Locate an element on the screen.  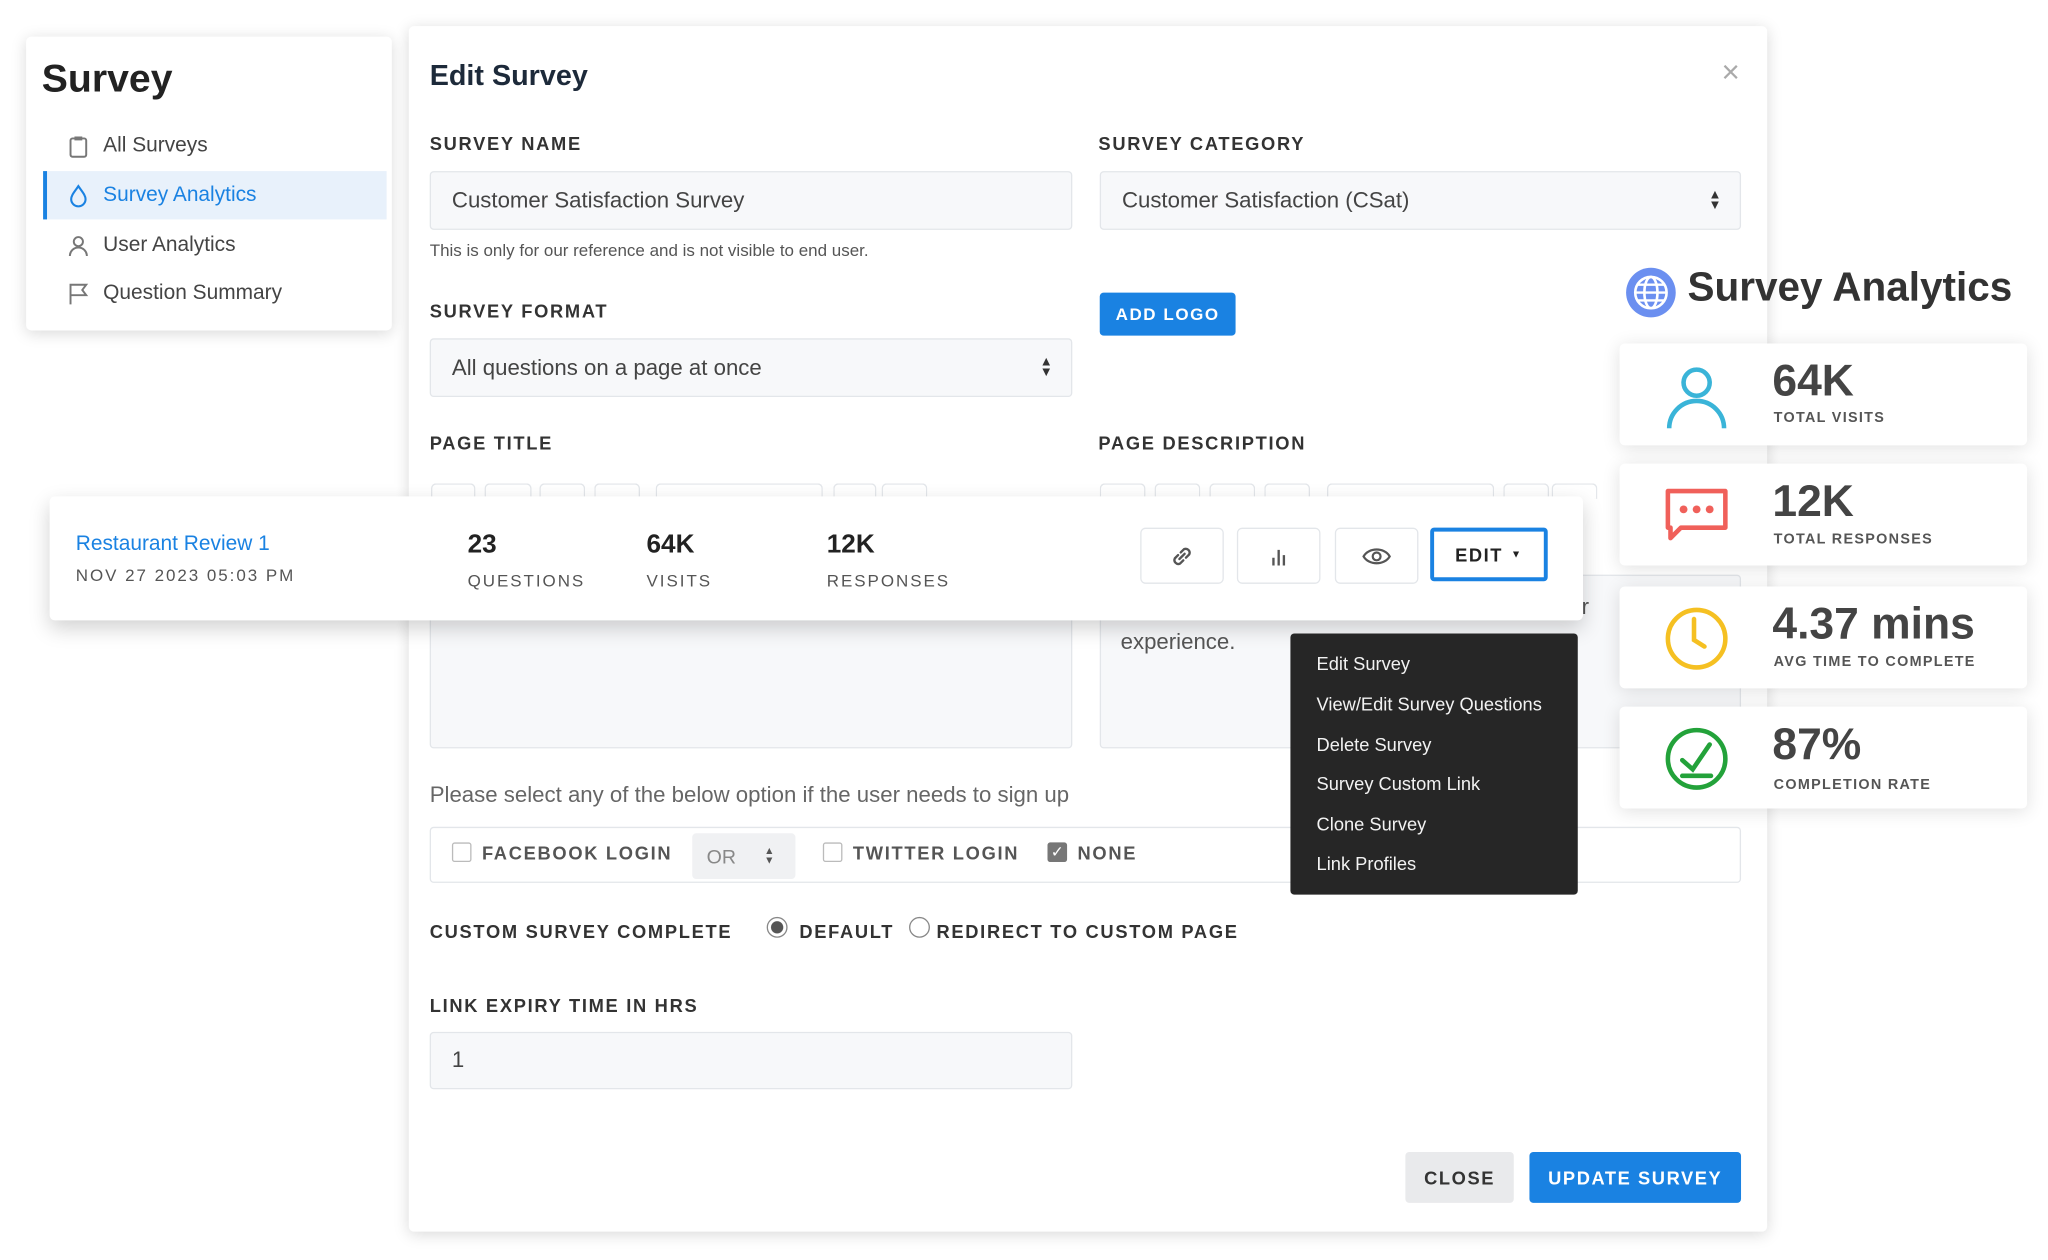
menu-item-delete-survey: Delete Survey is located at coordinates (1374, 744).